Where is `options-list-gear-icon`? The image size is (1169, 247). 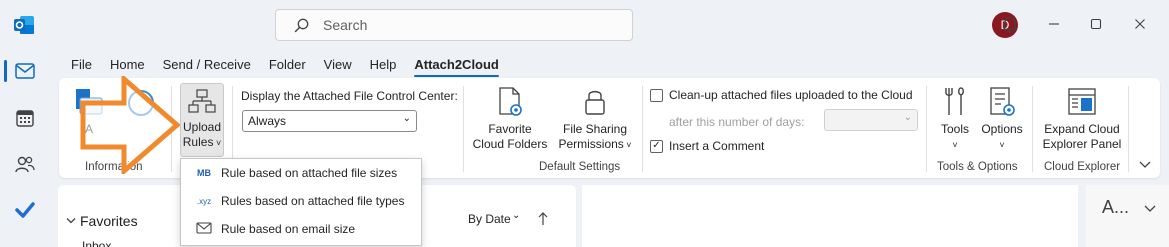
options-list-gear-icon is located at coordinates (1002, 101).